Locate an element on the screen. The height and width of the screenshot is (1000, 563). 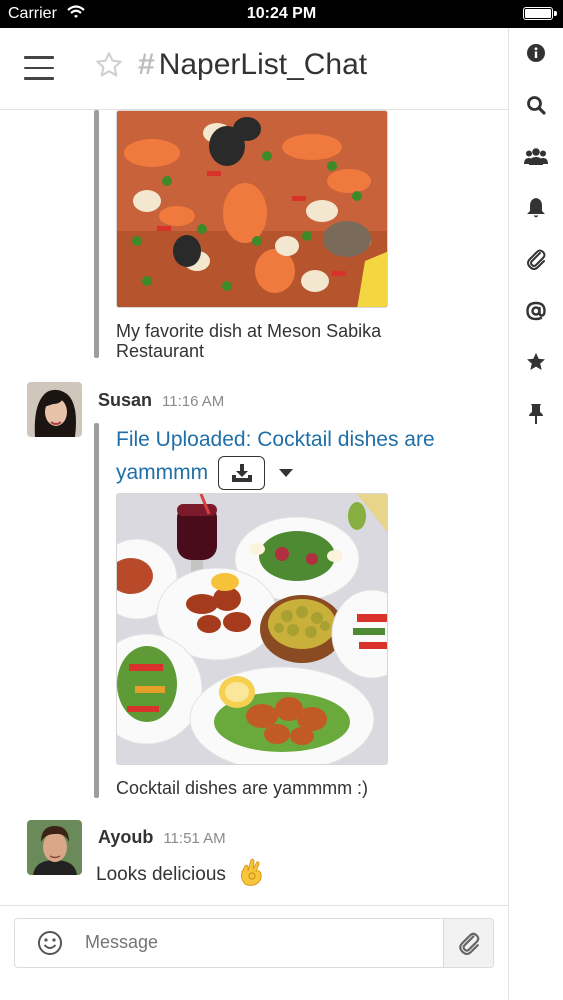
channel-title: # NaperList_Chat is located at coordinates (252, 65).